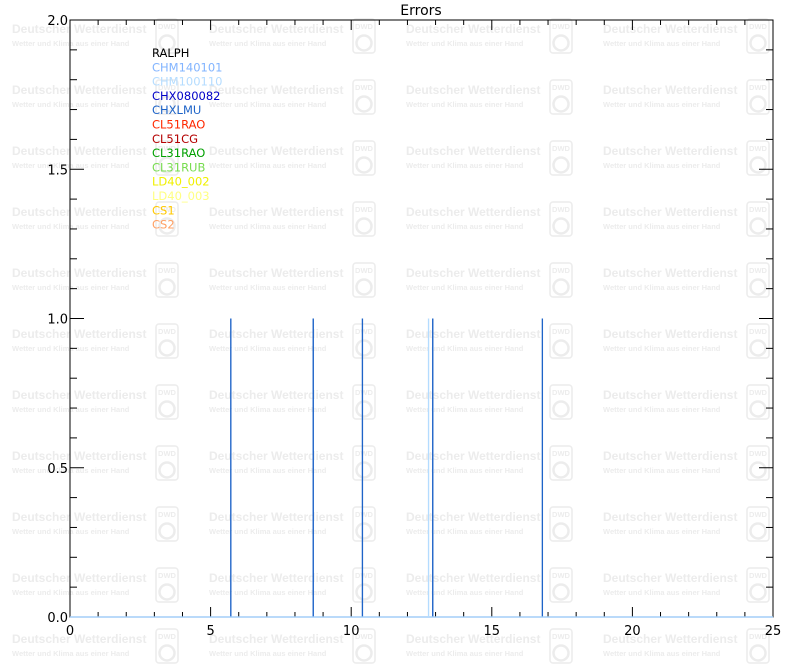 The height and width of the screenshot is (665, 800). I want to click on y-tick-label: 0.5, so click(57, 469).